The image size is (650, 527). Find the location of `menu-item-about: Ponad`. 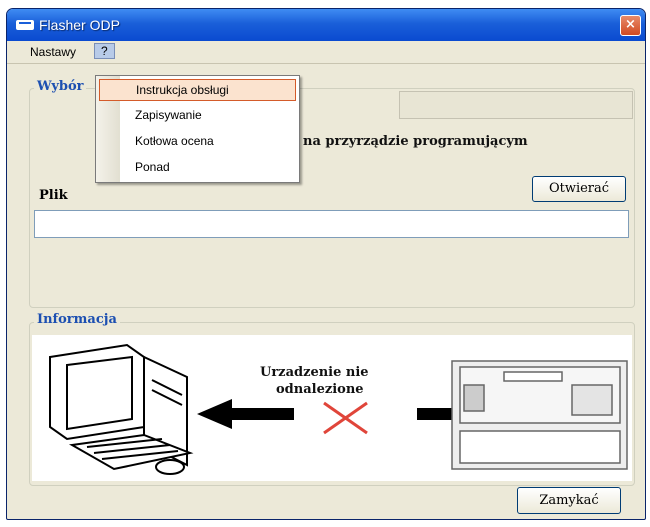

menu-item-about: Ponad is located at coordinates (197, 168).